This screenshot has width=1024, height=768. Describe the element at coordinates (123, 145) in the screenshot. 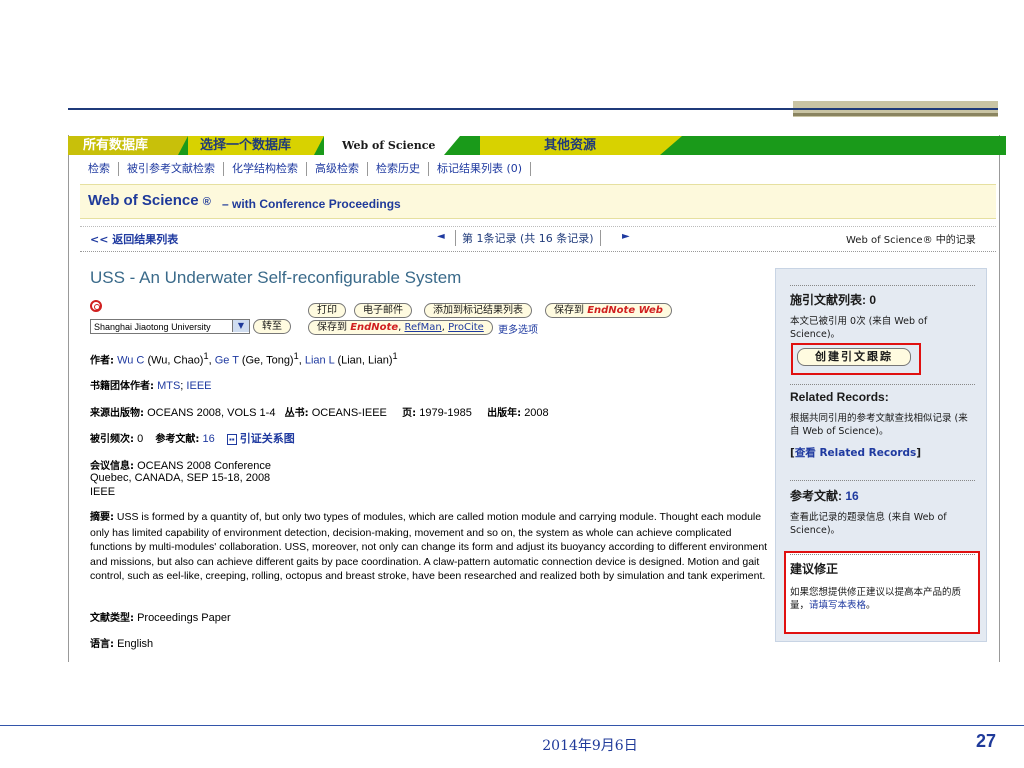

I see `tab-all-databases: 所有数据库` at that location.